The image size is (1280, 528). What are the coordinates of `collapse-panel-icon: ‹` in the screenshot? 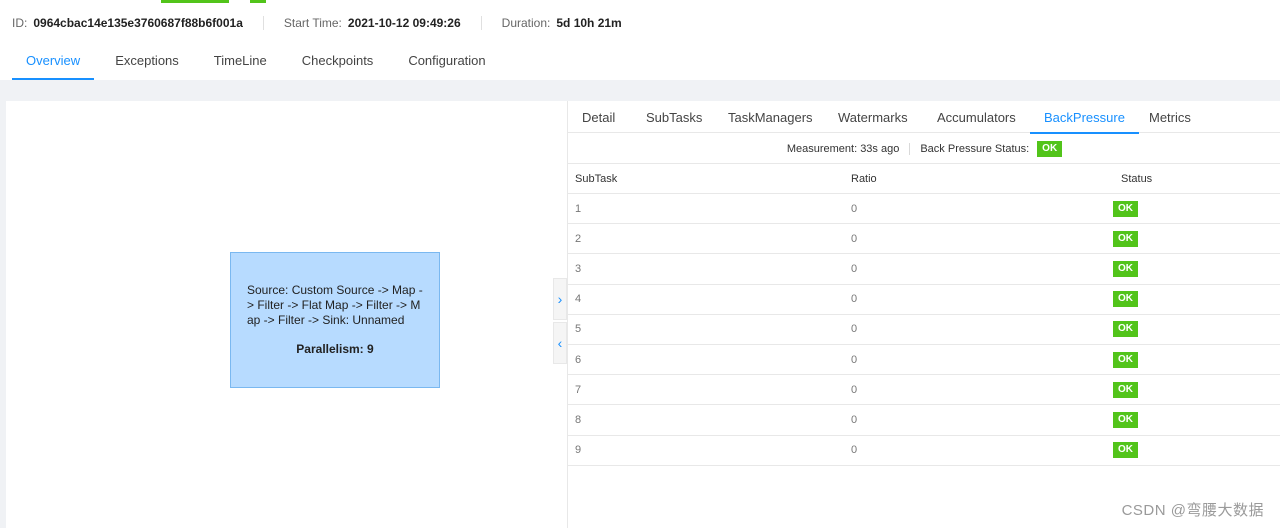 It's located at (560, 343).